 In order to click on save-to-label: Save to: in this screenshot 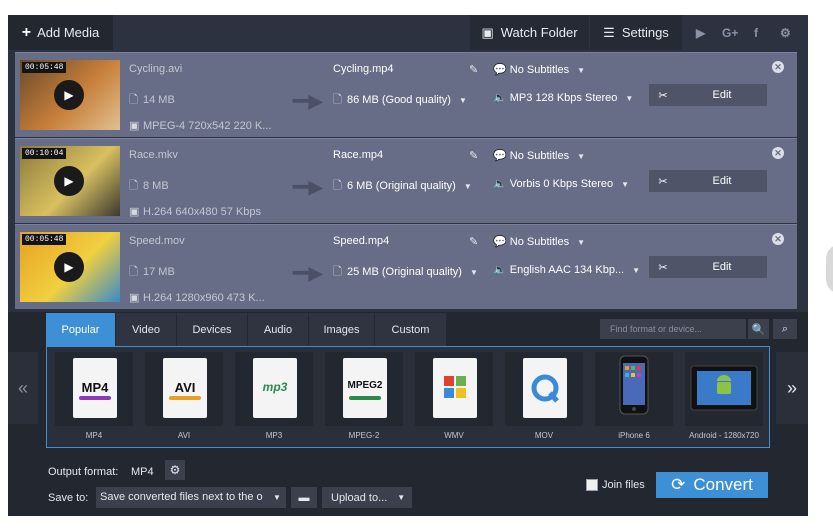, I will do `click(68, 498)`.